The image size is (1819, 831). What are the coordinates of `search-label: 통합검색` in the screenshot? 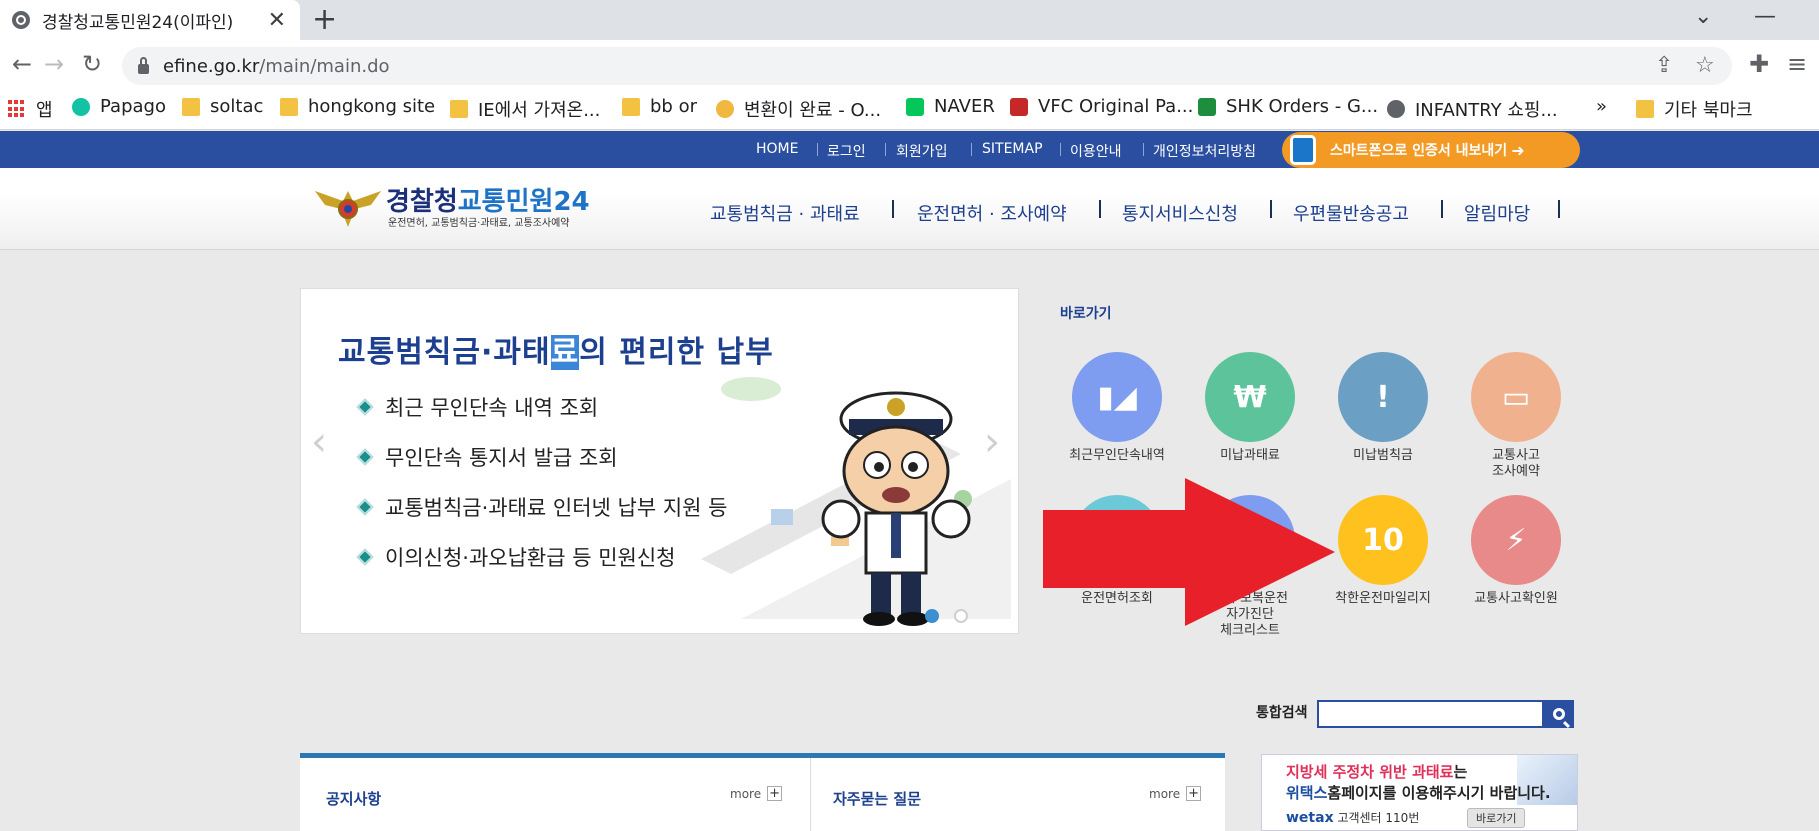 It's located at (1282, 713).